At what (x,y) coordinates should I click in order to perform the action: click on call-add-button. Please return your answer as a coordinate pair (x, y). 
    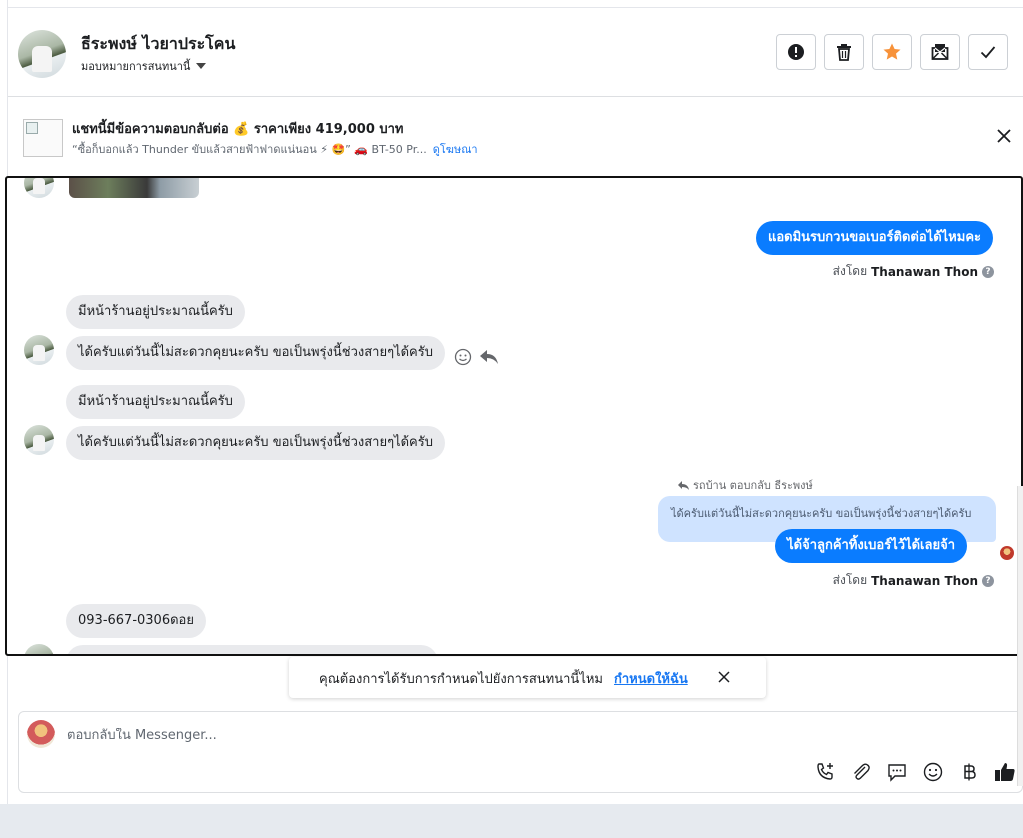
    Looking at the image, I should click on (825, 772).